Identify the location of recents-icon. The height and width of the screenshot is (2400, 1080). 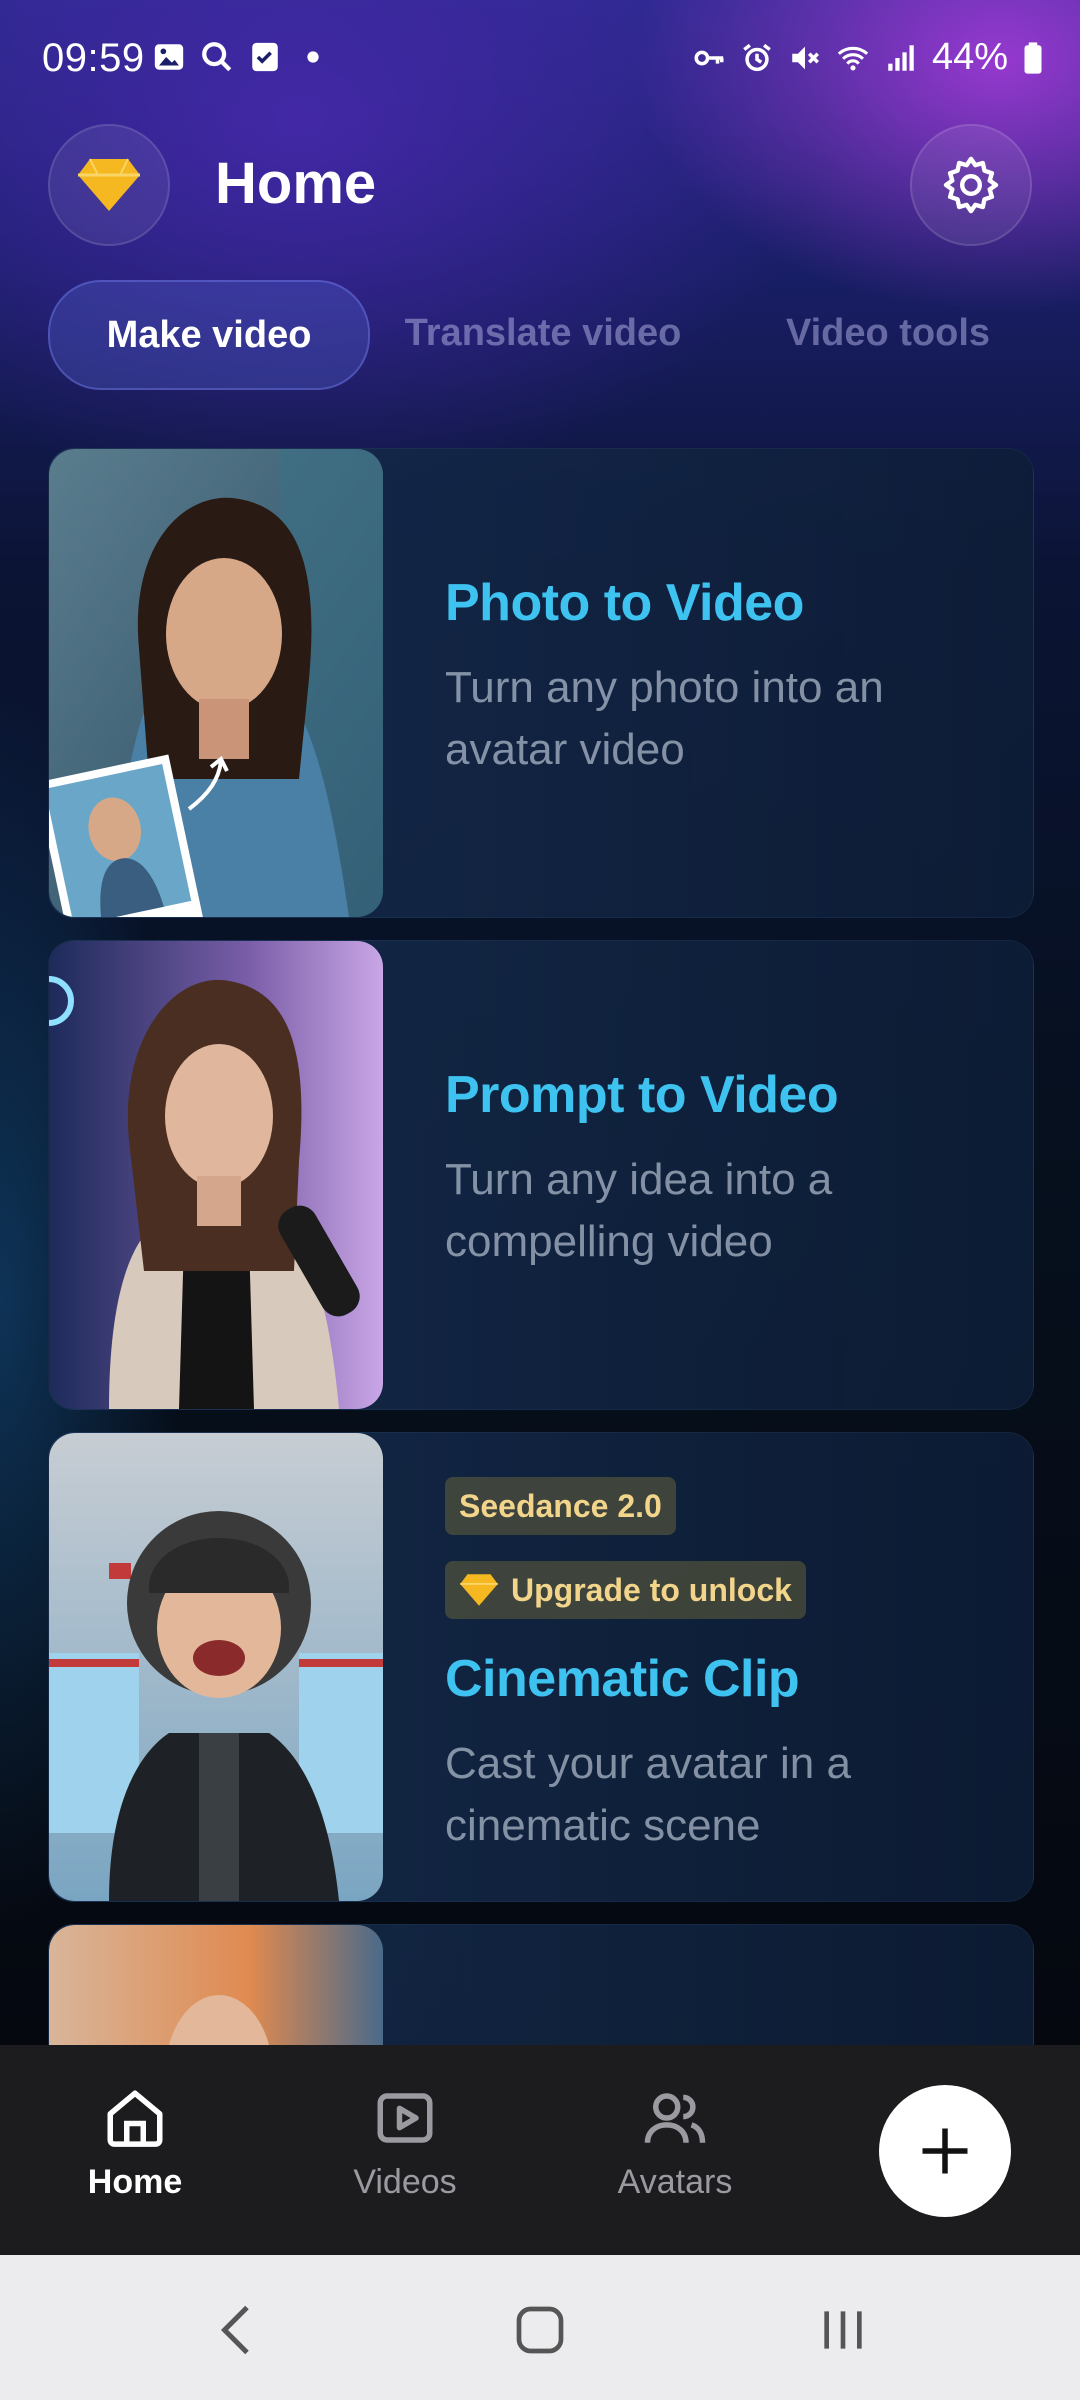
(843, 2330).